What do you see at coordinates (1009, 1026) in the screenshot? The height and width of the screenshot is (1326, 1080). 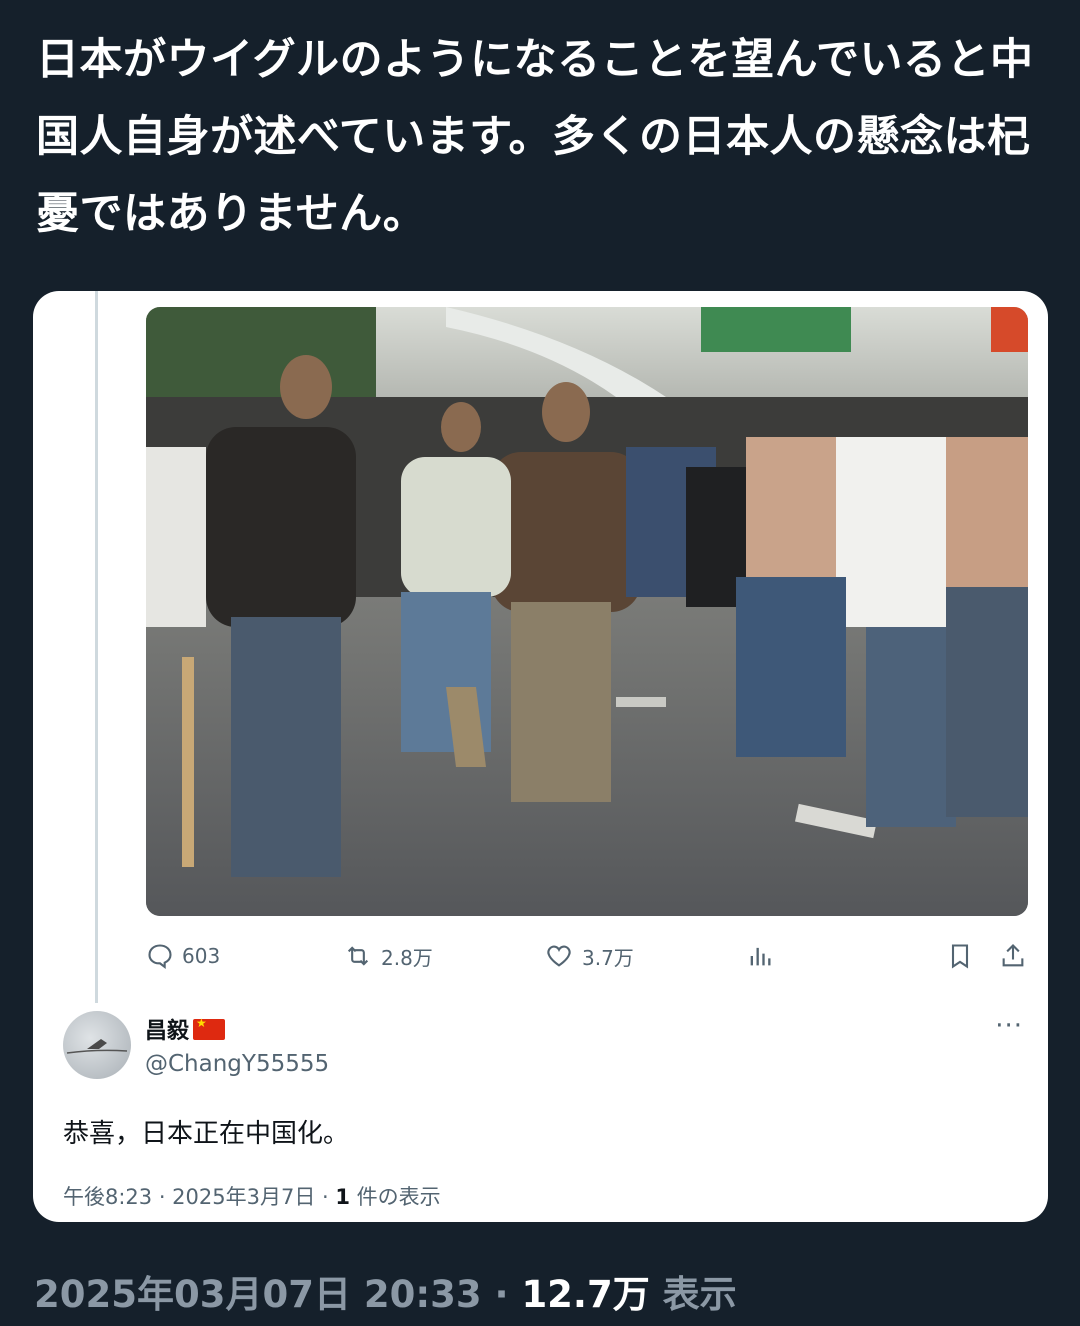 I see `more-options-icon: ···` at bounding box center [1009, 1026].